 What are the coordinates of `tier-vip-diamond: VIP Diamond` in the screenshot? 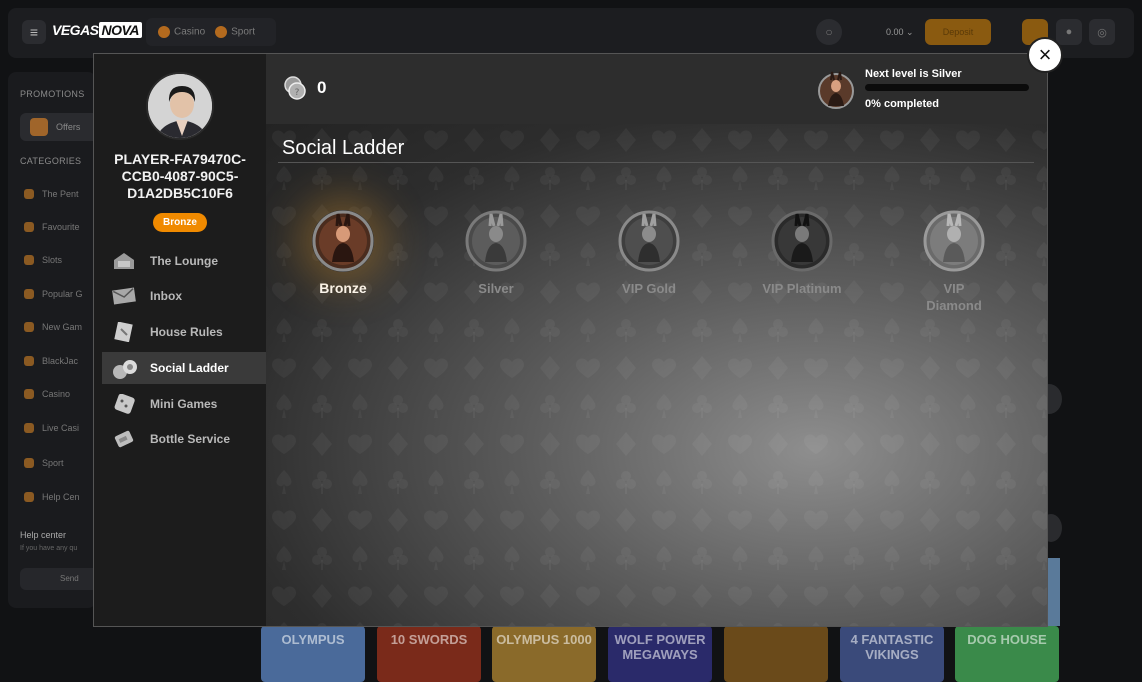 It's located at (954, 262).